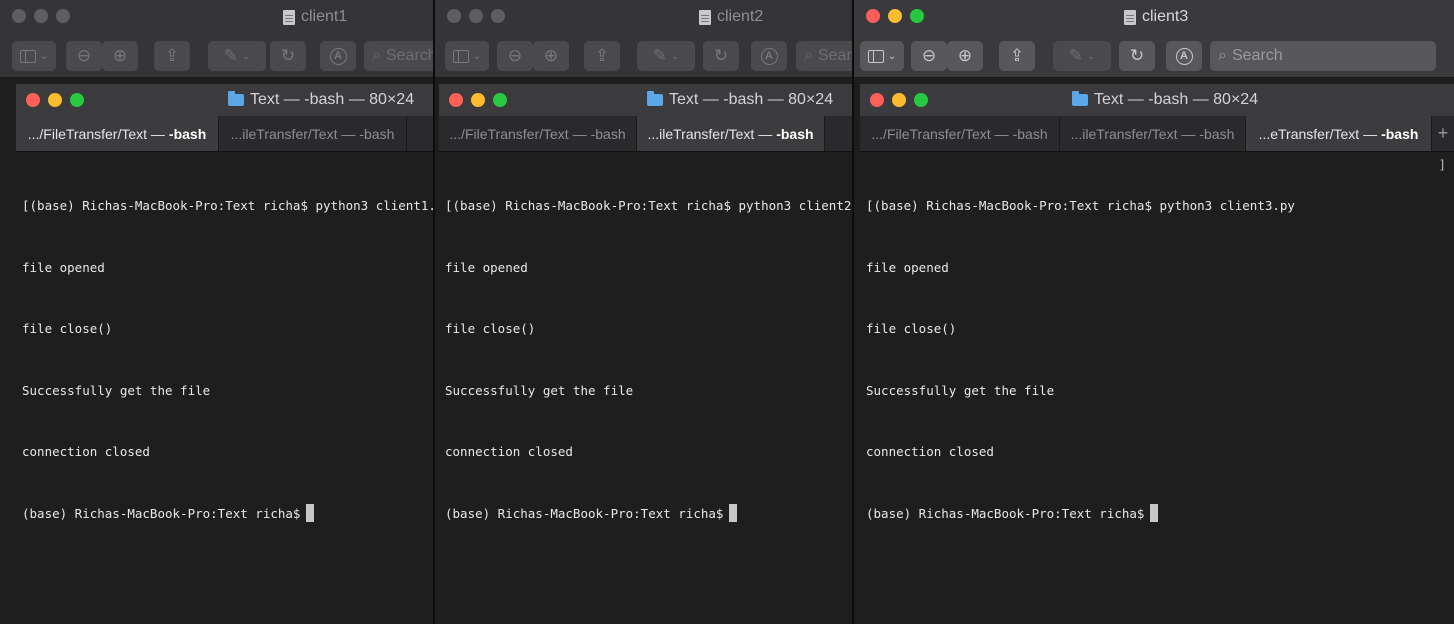 This screenshot has height=624, width=1454. I want to click on tab-path: .../FileTransfer/Text —, so click(518, 133).